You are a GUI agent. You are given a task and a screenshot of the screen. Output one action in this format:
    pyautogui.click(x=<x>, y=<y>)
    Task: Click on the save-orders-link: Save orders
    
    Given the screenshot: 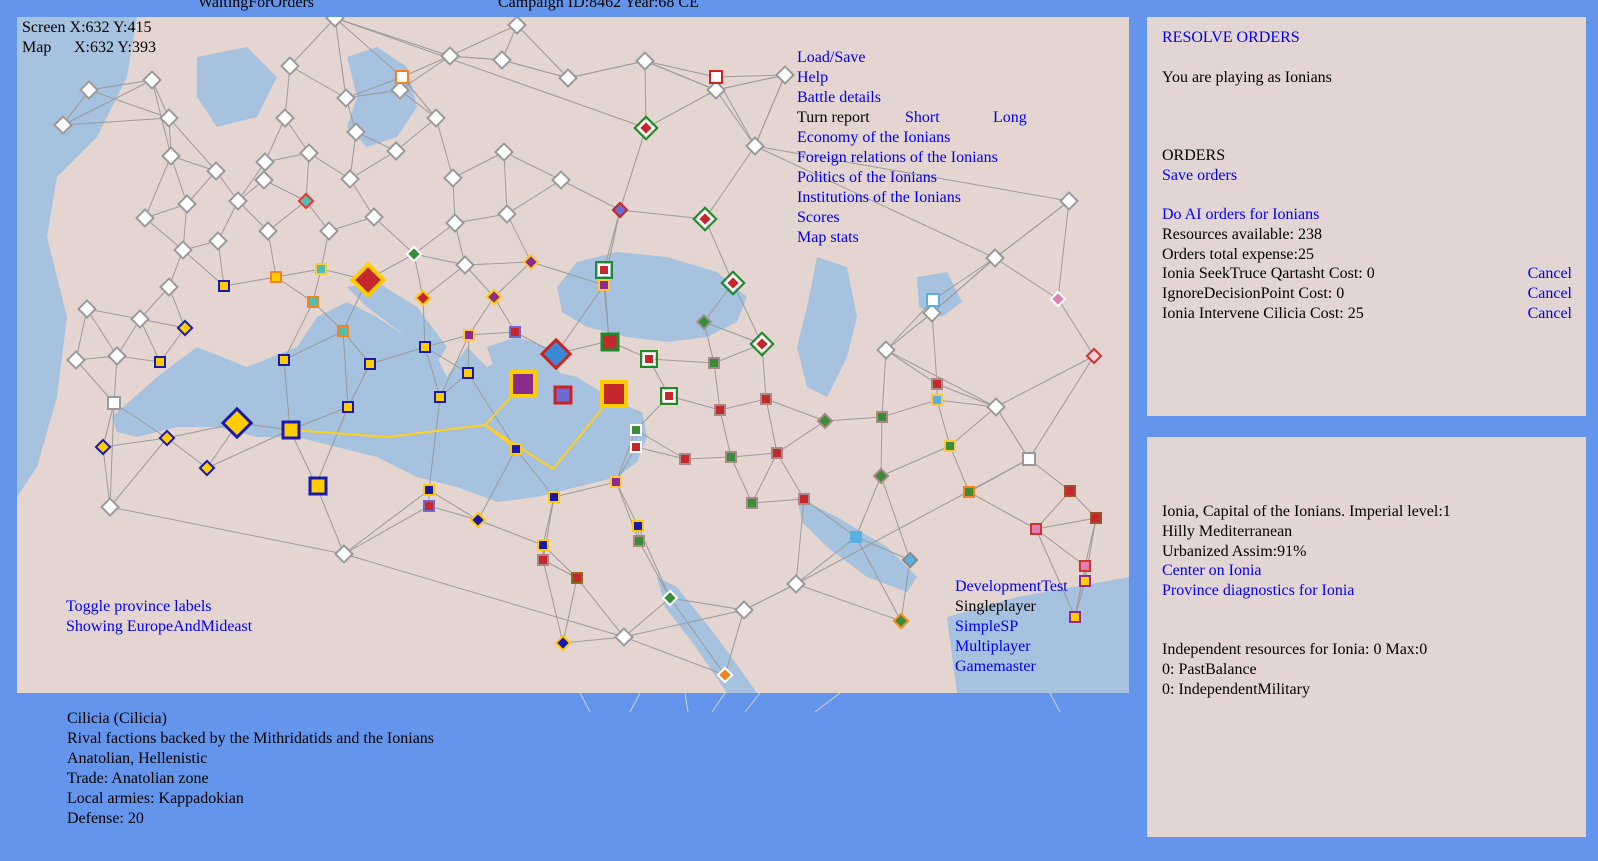 What is the action you would take?
    pyautogui.click(x=1199, y=176)
    